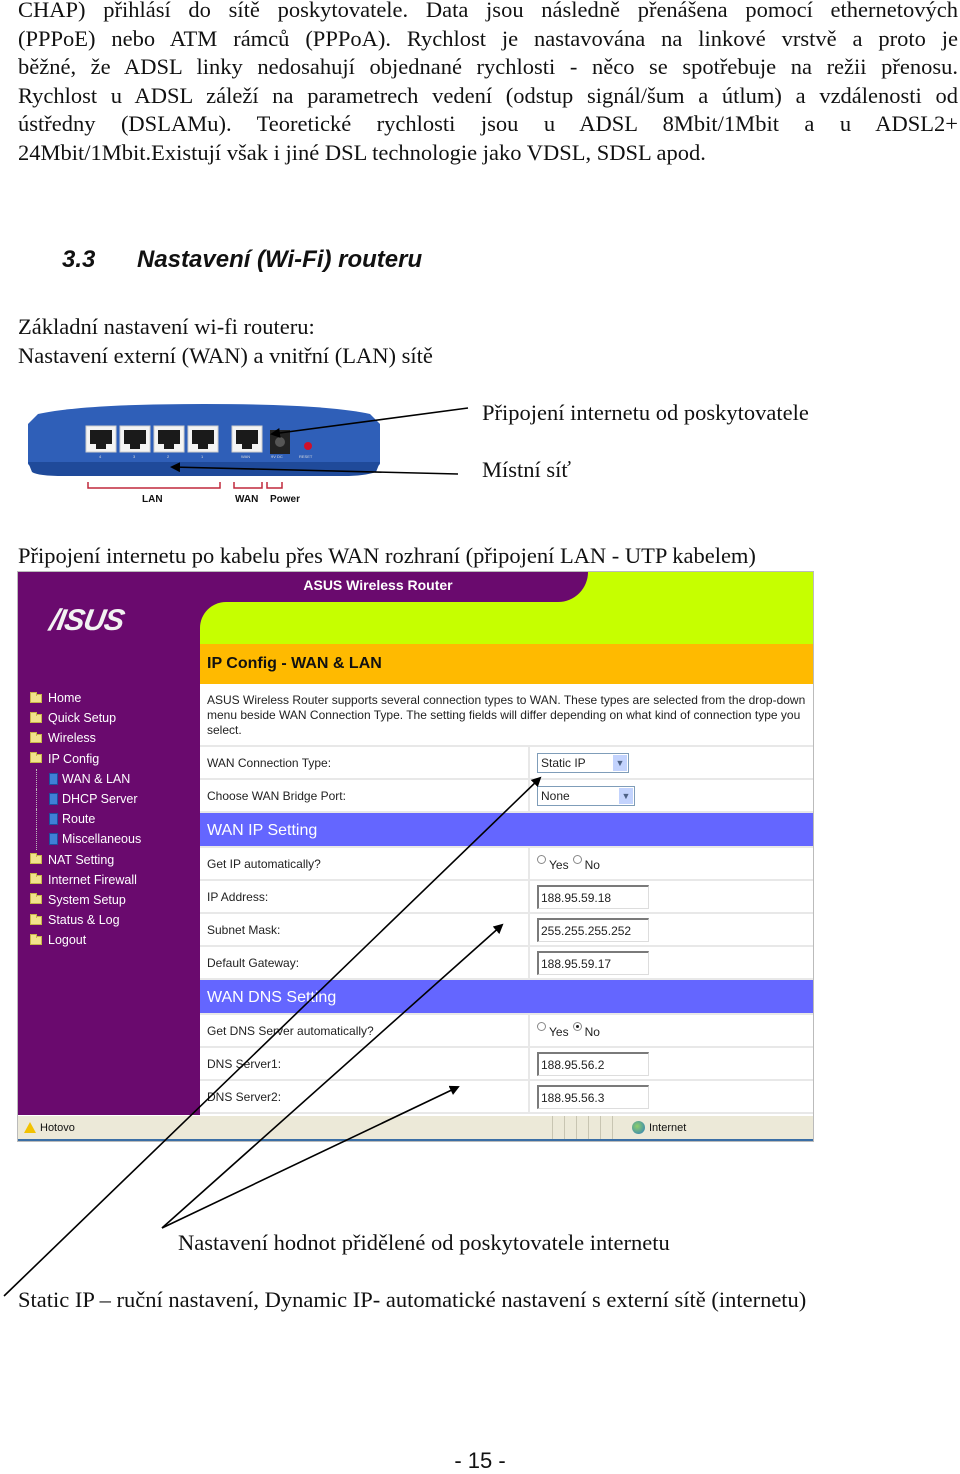 This screenshot has width=960, height=1474. I want to click on menu-item-dhcp-server: DHCP Server, so click(88, 799).